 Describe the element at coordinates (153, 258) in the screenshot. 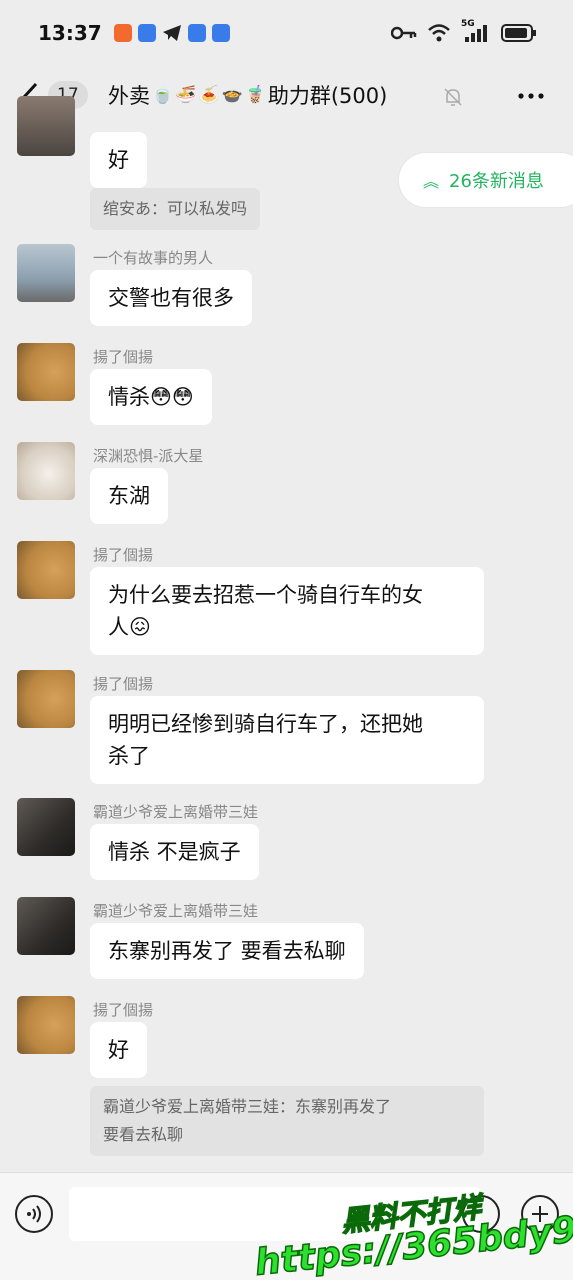

I see `sender-name: 一个有故事的男人` at that location.